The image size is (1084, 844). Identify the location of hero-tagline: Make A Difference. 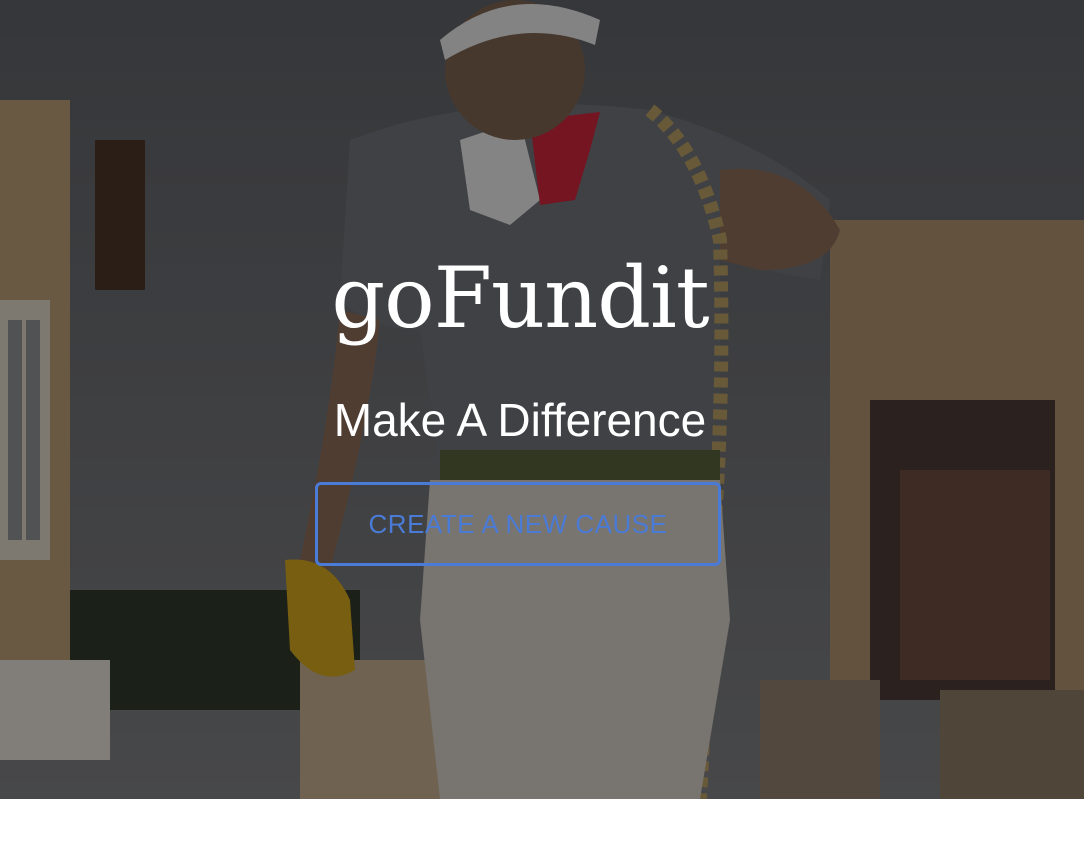
(520, 420).